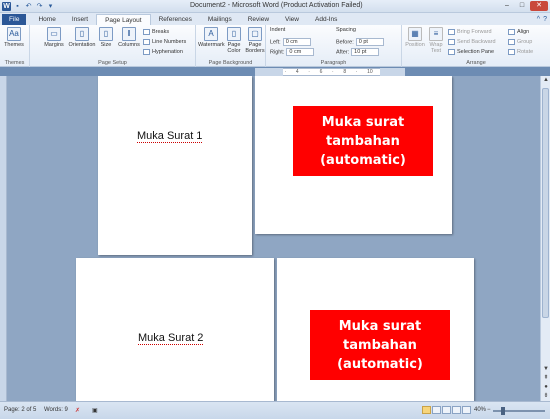  What do you see at coordinates (175, 165) in the screenshot?
I see `page-1: Muka Surat 1` at bounding box center [175, 165].